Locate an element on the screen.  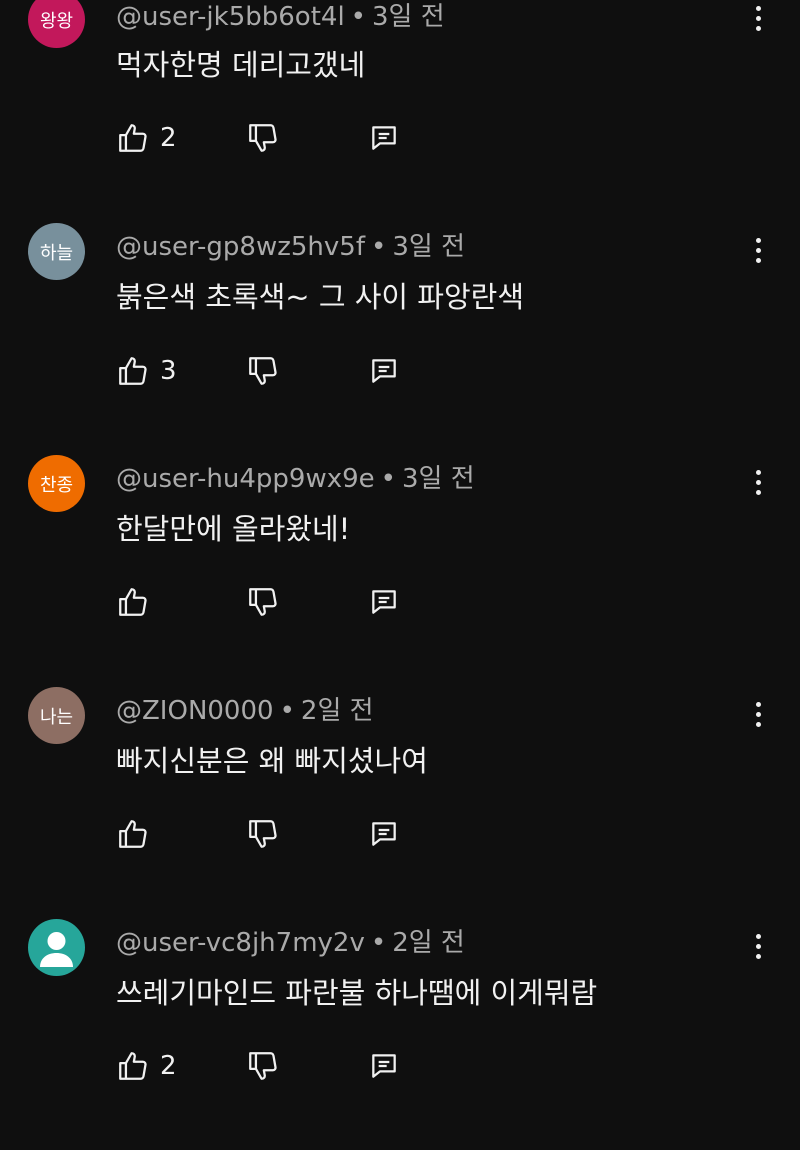
avatar: 찬종 is located at coordinates (56, 483).